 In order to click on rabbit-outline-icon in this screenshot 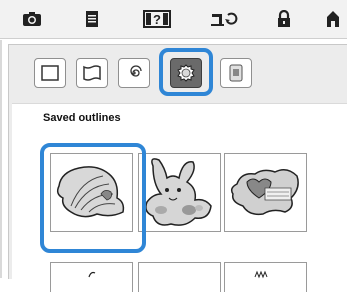, I will do `click(178, 192)`.